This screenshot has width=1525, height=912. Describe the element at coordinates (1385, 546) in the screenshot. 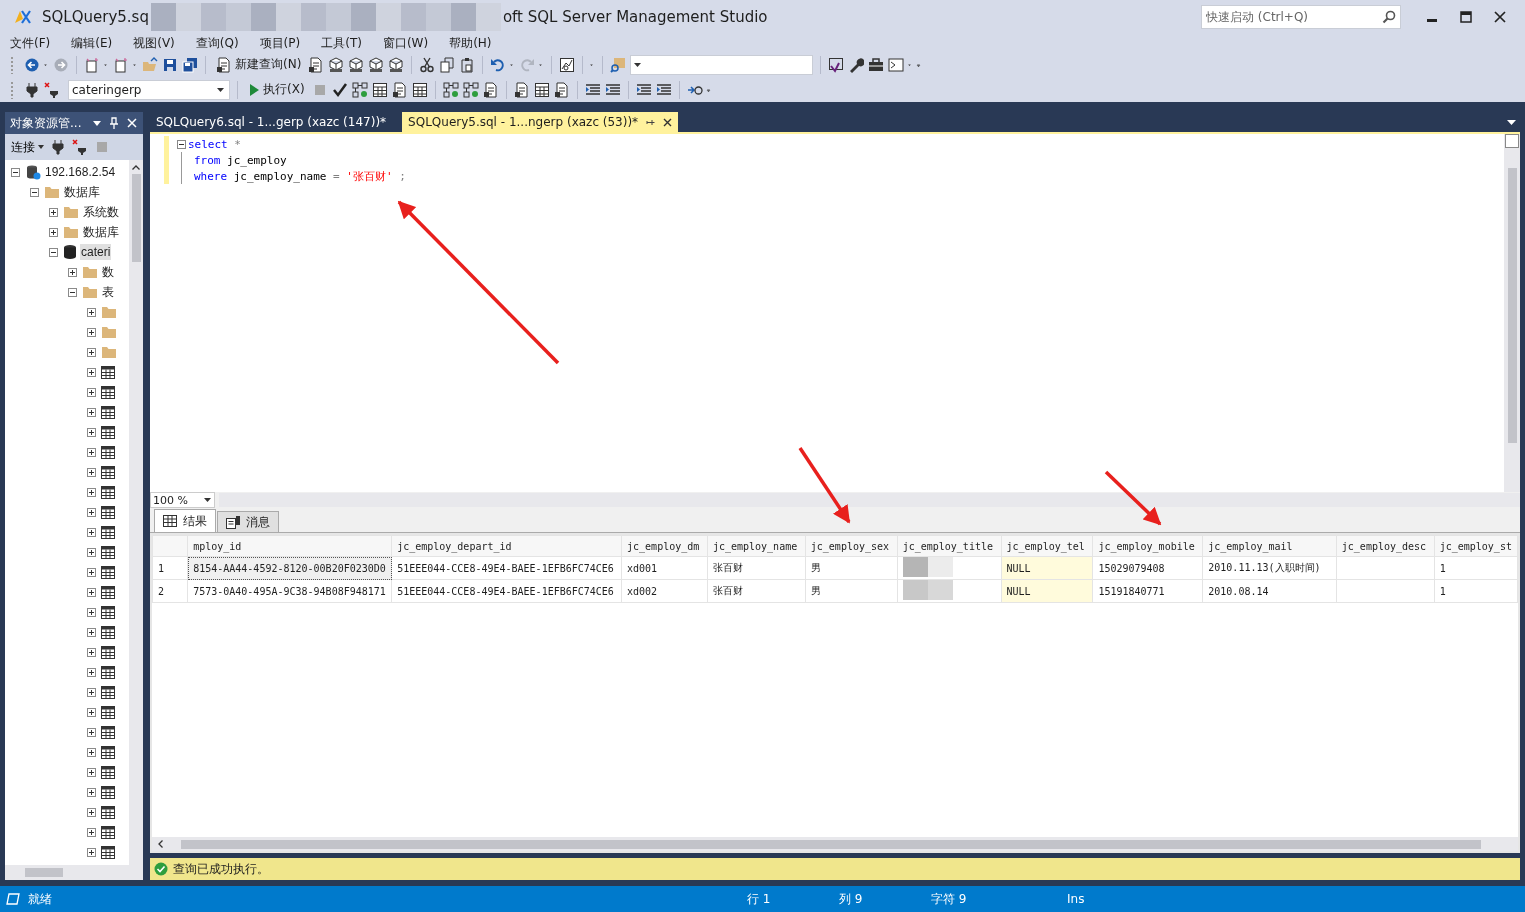

I see `column-header: jc_employ_desc` at that location.